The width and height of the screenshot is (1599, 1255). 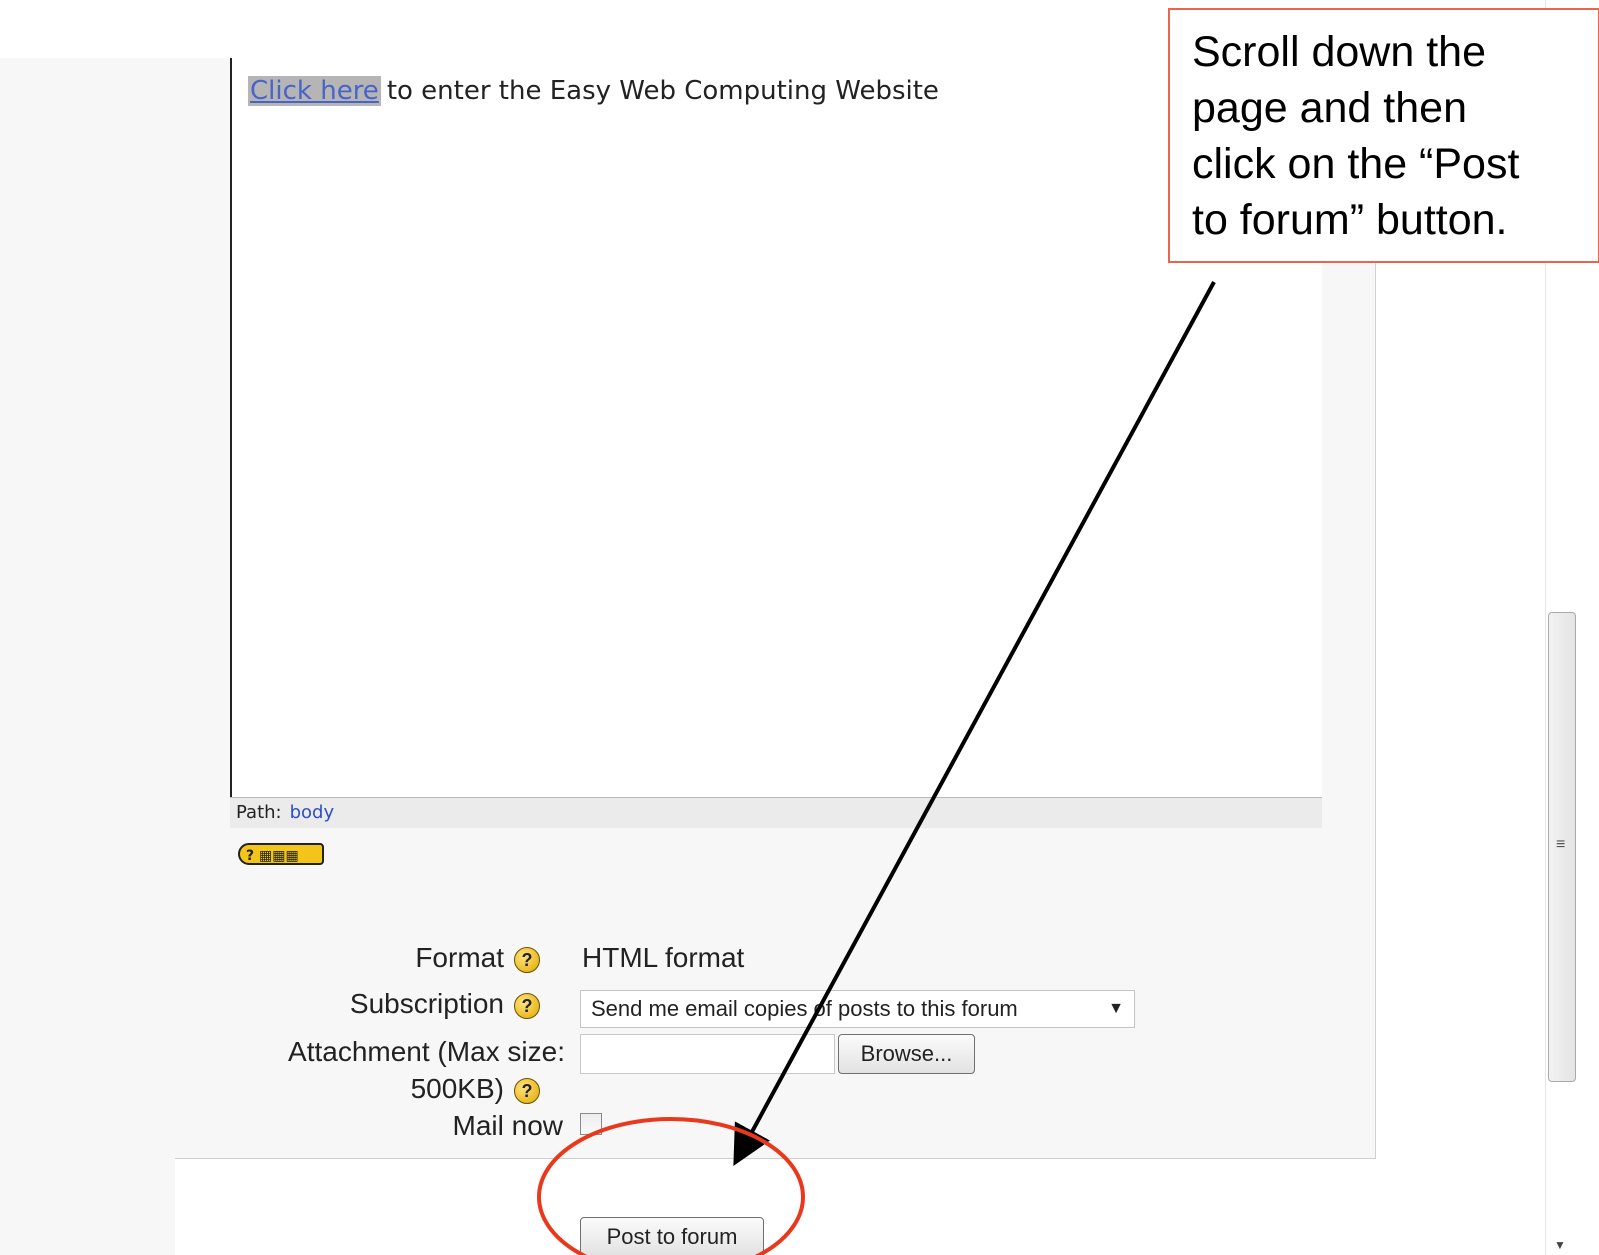 I want to click on post-to-forum-button: Post to forum, so click(x=672, y=1236).